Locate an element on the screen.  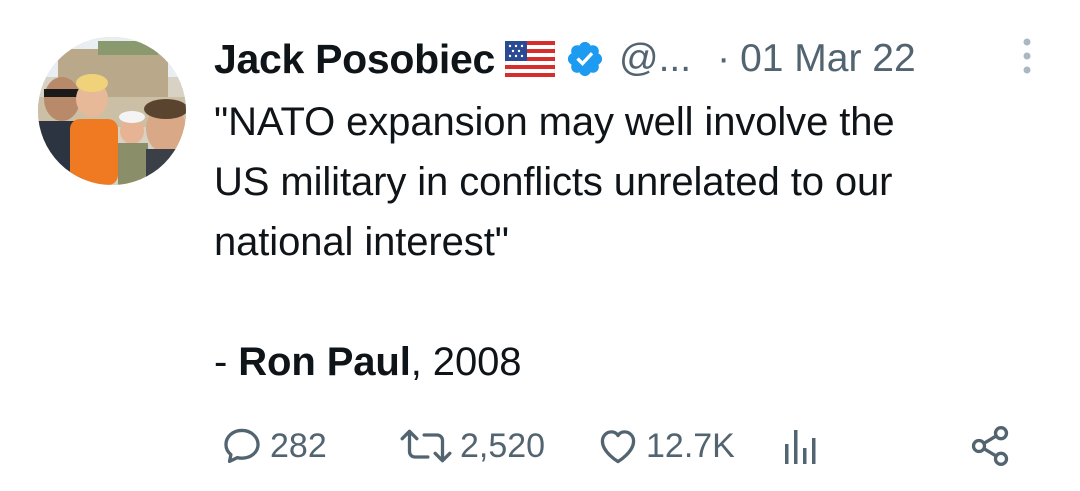
share-button is located at coordinates (990, 446).